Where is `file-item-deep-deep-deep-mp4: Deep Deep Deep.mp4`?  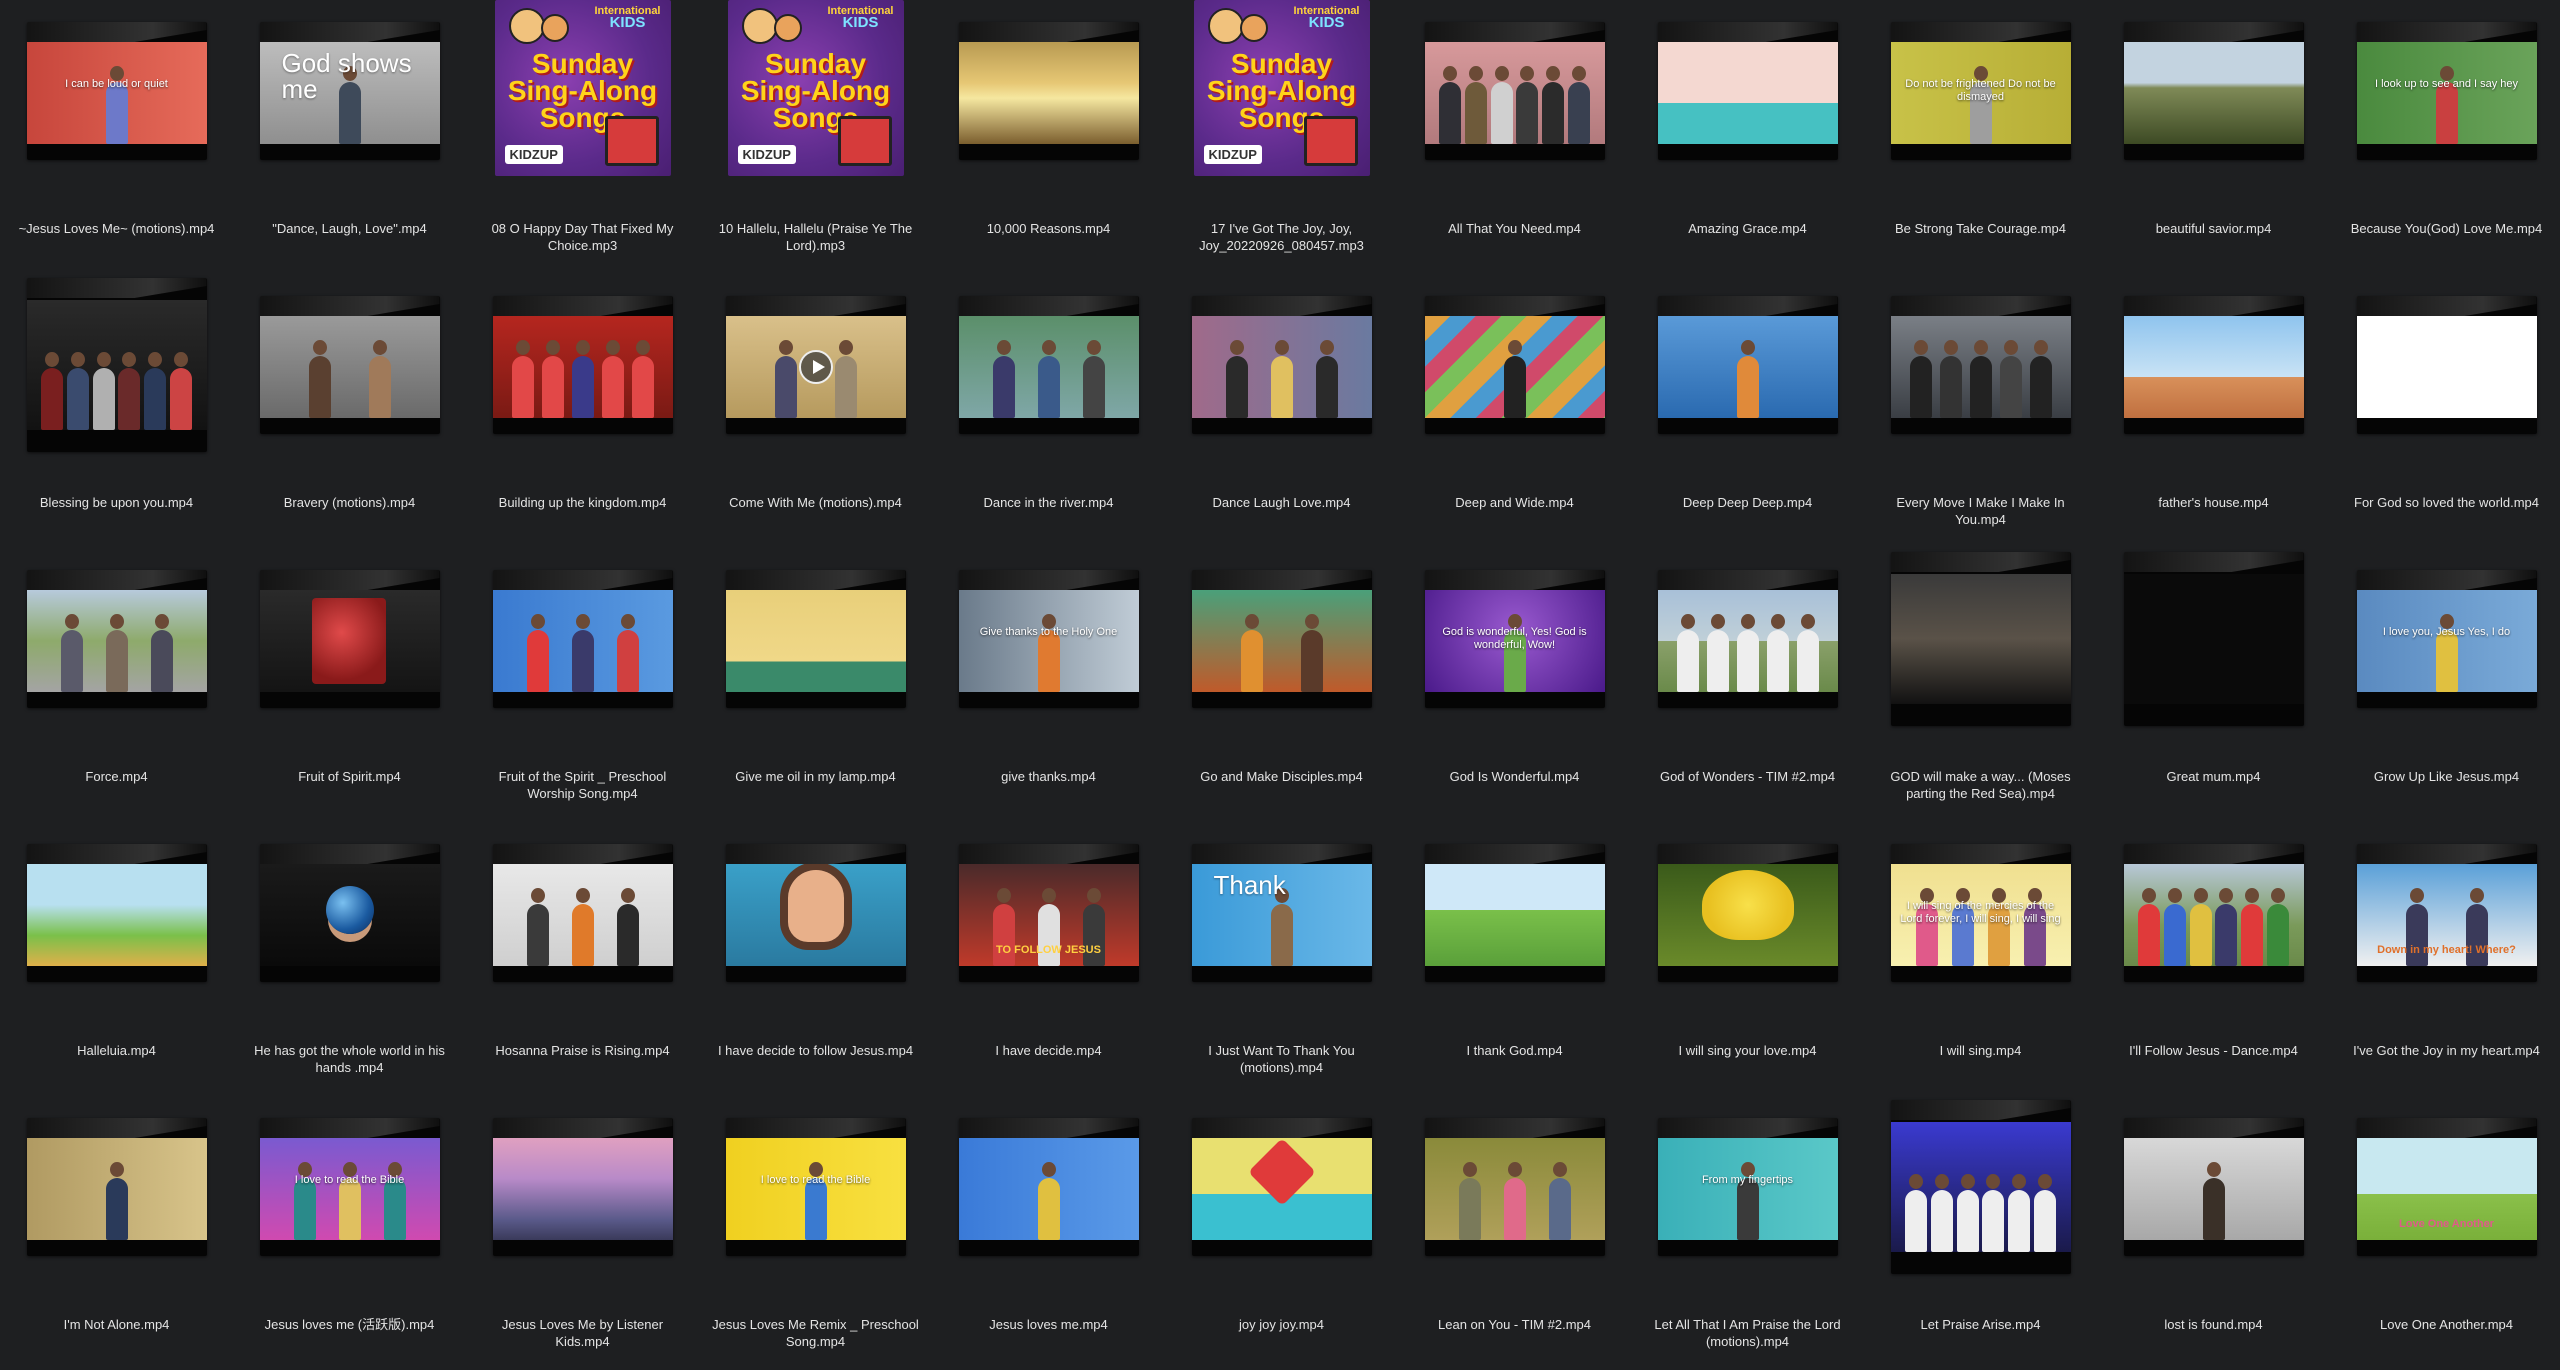
file-item-deep-deep-deep-mp4: Deep Deep Deep.mp4 is located at coordinates (1747, 411).